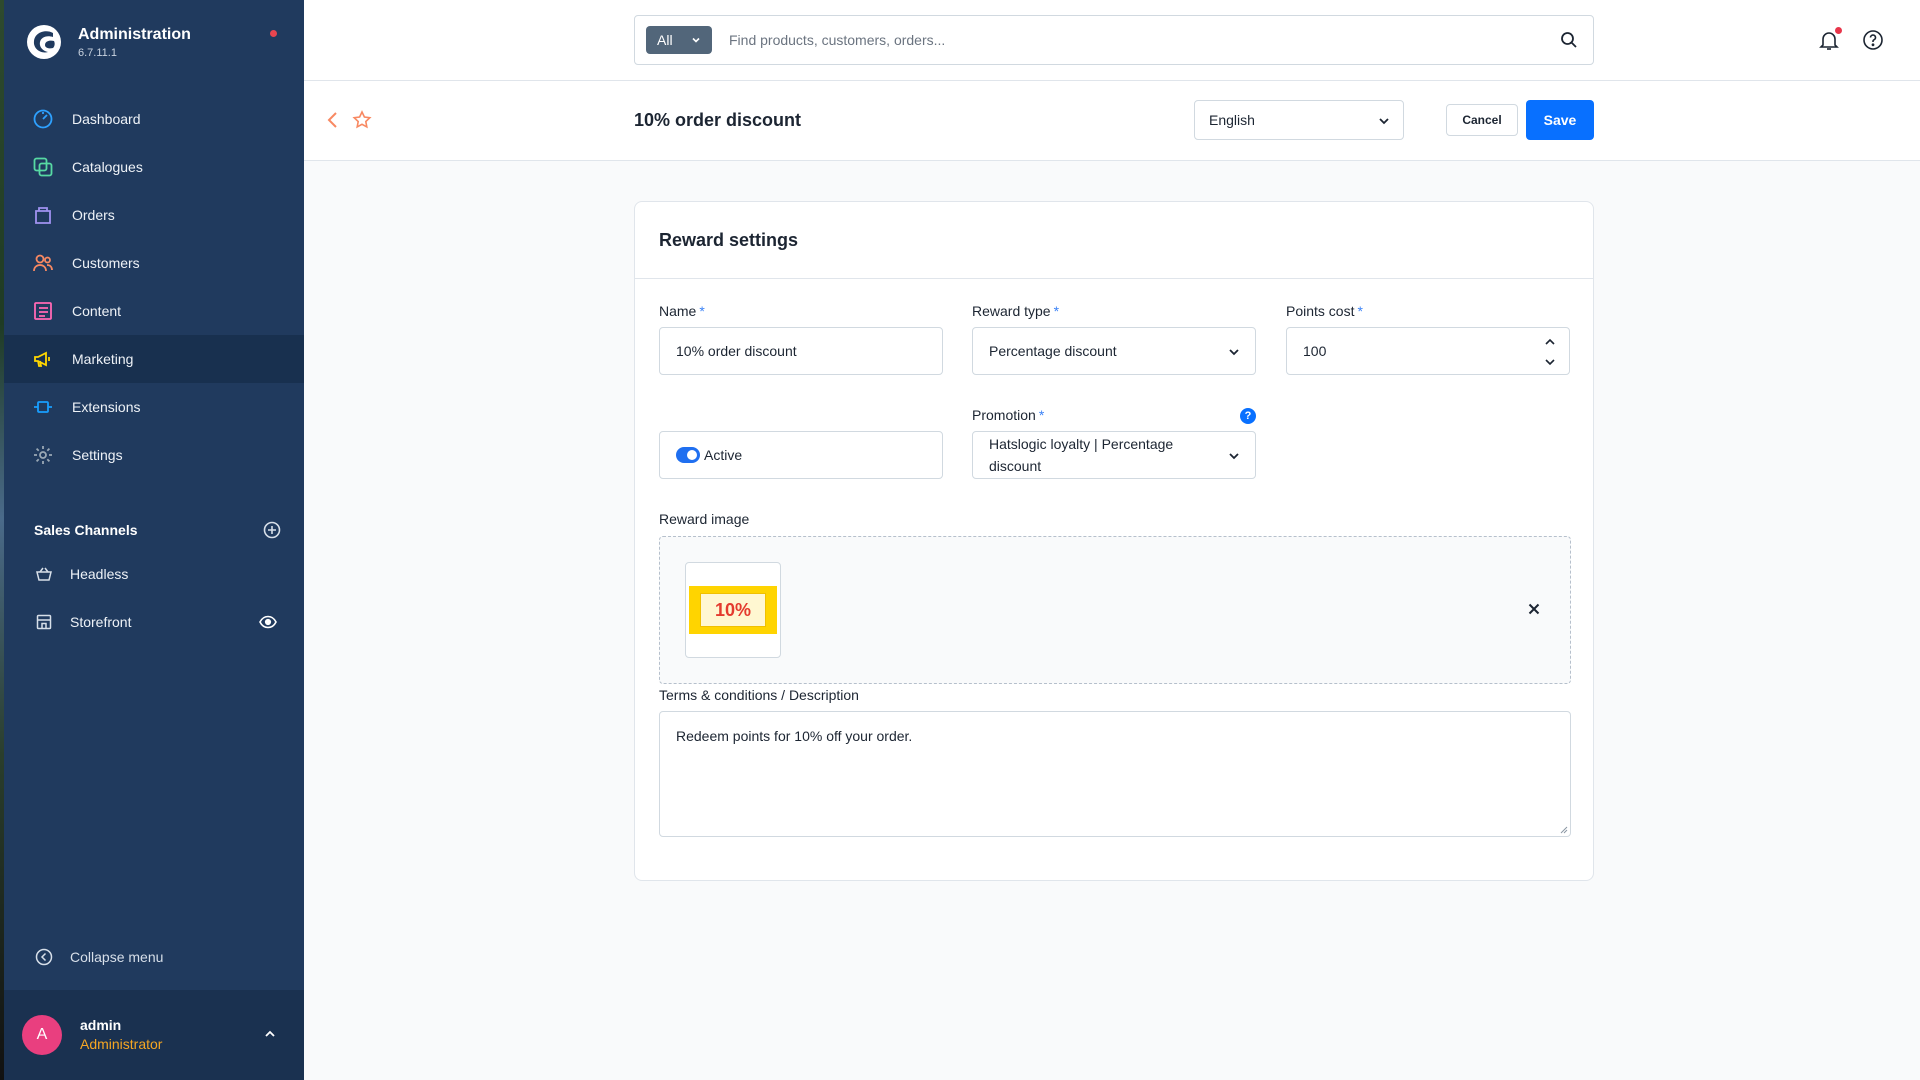 The image size is (1920, 1080). Describe the element at coordinates (154, 622) in the screenshot. I see `sales-channel-storefront: Storefront` at that location.